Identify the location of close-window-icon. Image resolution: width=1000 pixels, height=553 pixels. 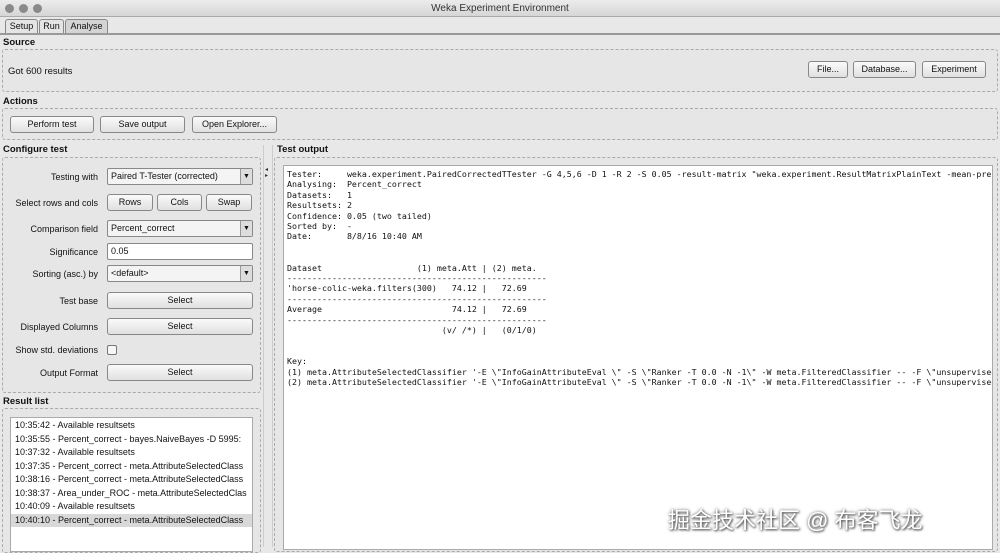
(9, 8).